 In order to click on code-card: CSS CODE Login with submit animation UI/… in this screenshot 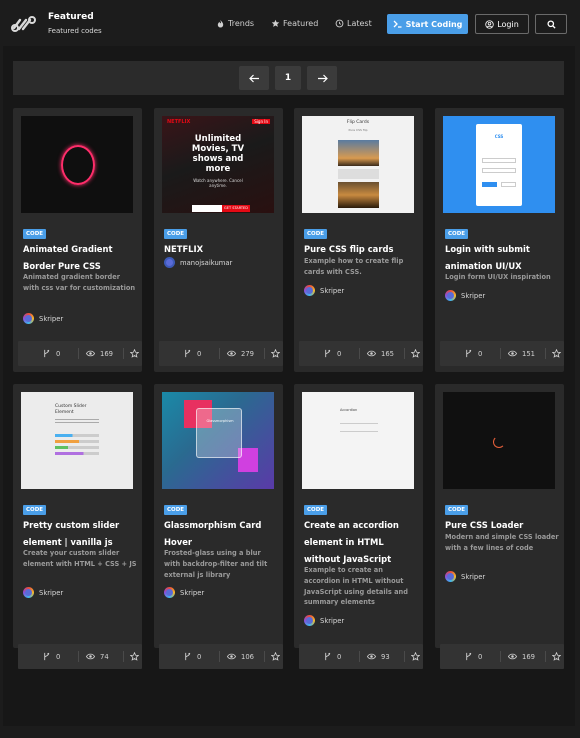, I will do `click(499, 240)`.